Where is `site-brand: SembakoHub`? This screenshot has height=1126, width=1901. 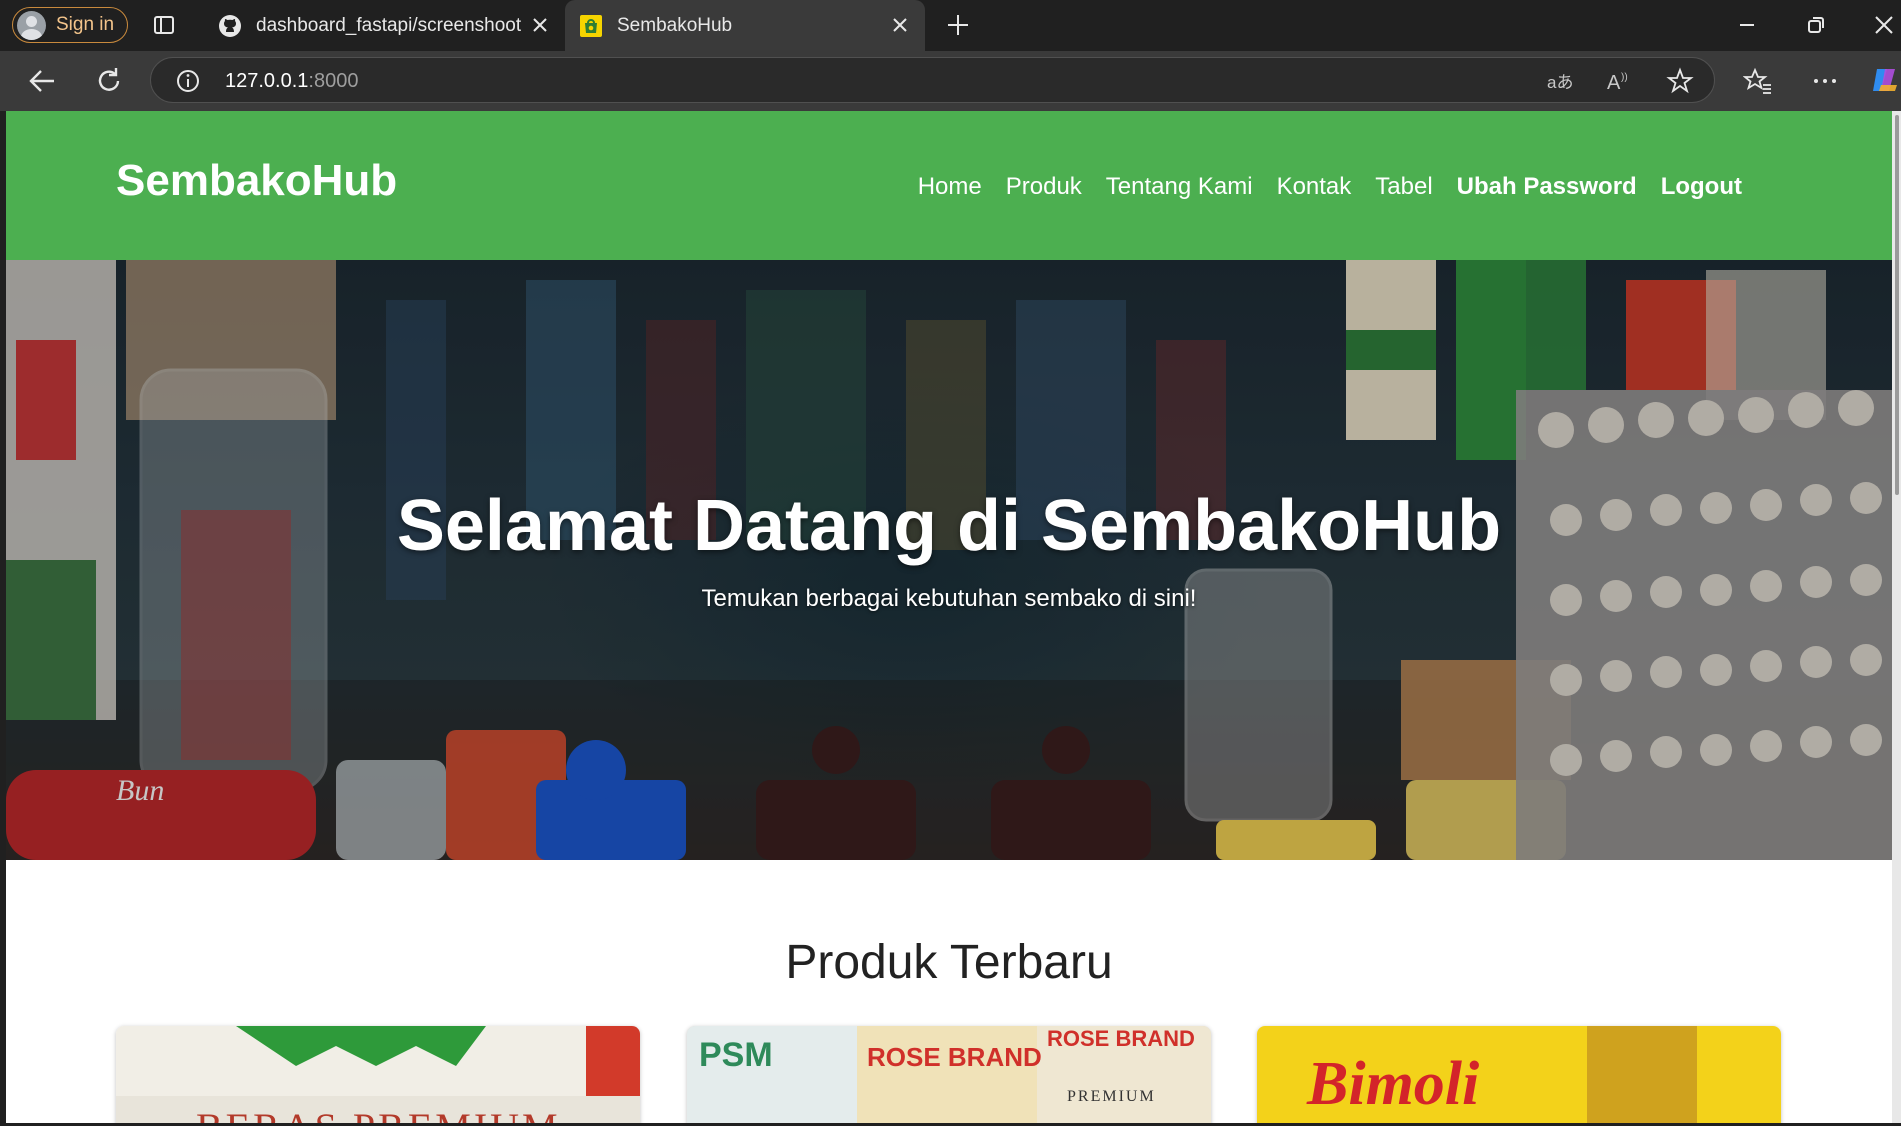
site-brand: SembakoHub is located at coordinates (256, 181).